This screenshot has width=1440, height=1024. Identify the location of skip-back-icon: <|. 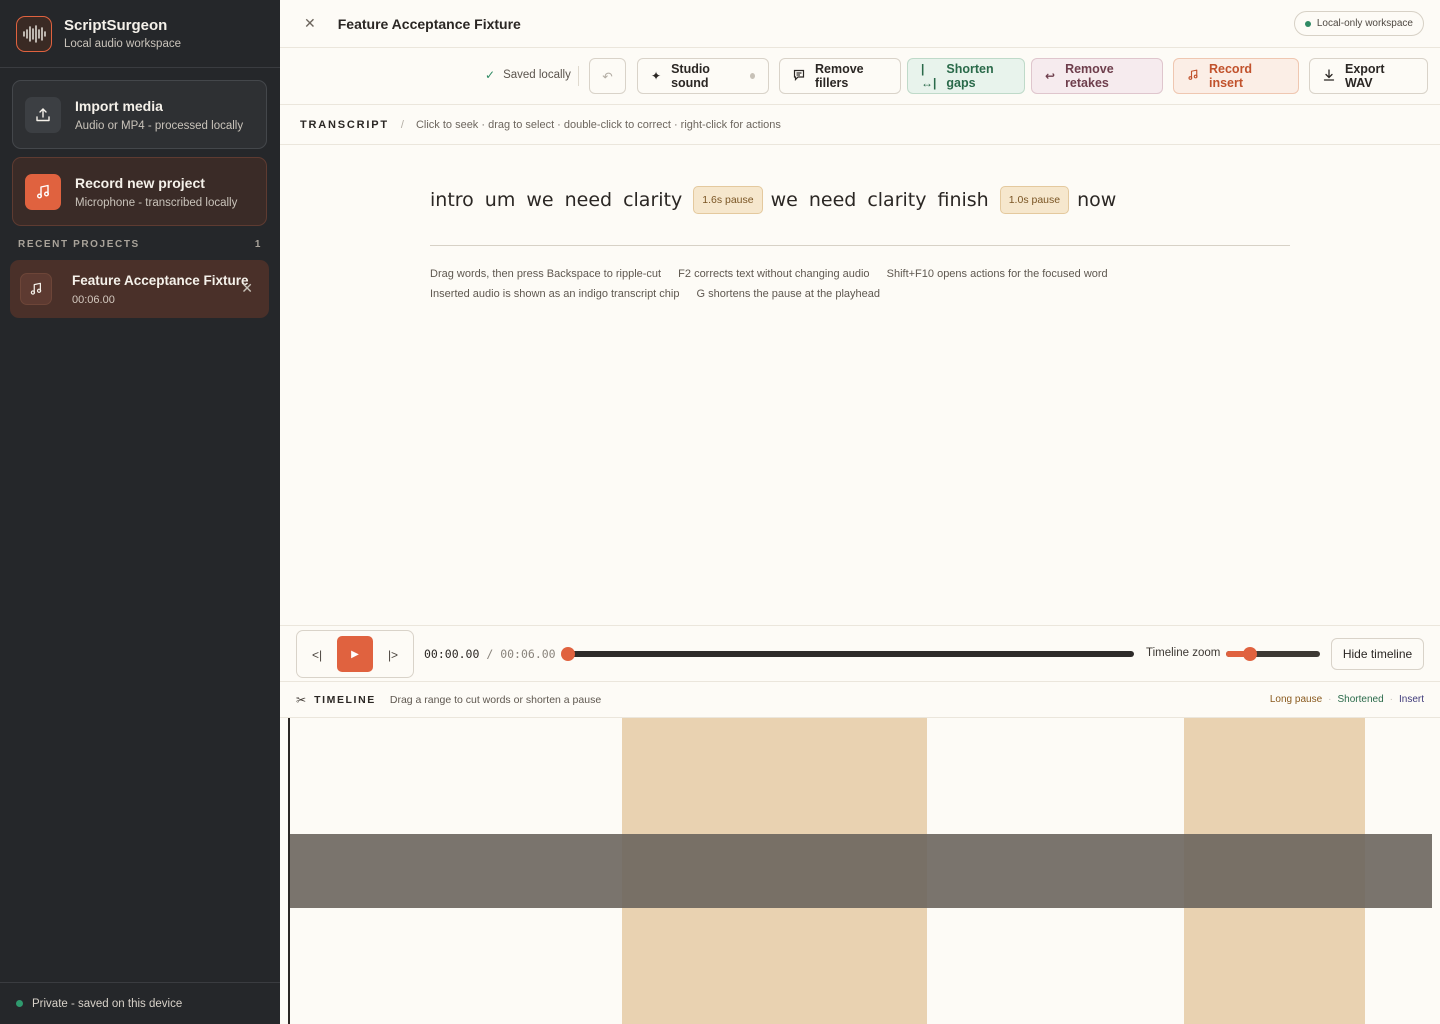
(317, 655).